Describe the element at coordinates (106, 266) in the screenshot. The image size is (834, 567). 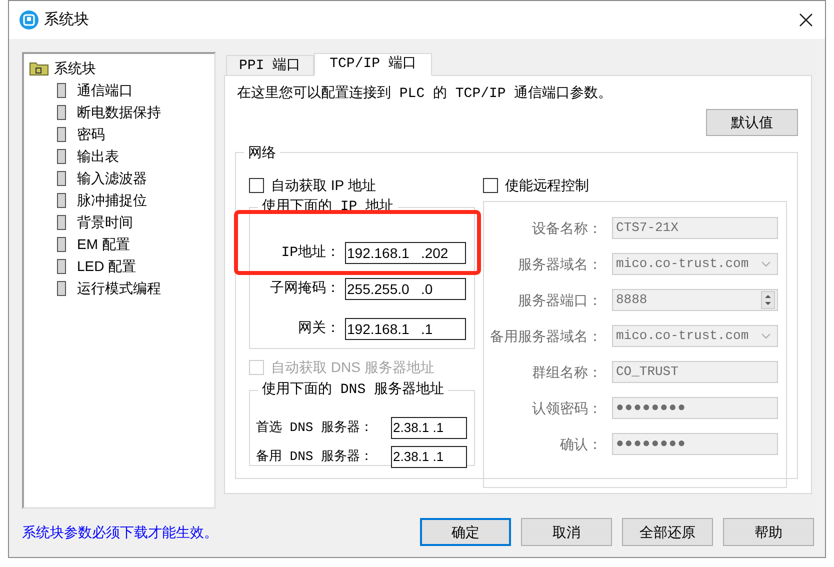
I see `tree-item: LED 配置` at that location.